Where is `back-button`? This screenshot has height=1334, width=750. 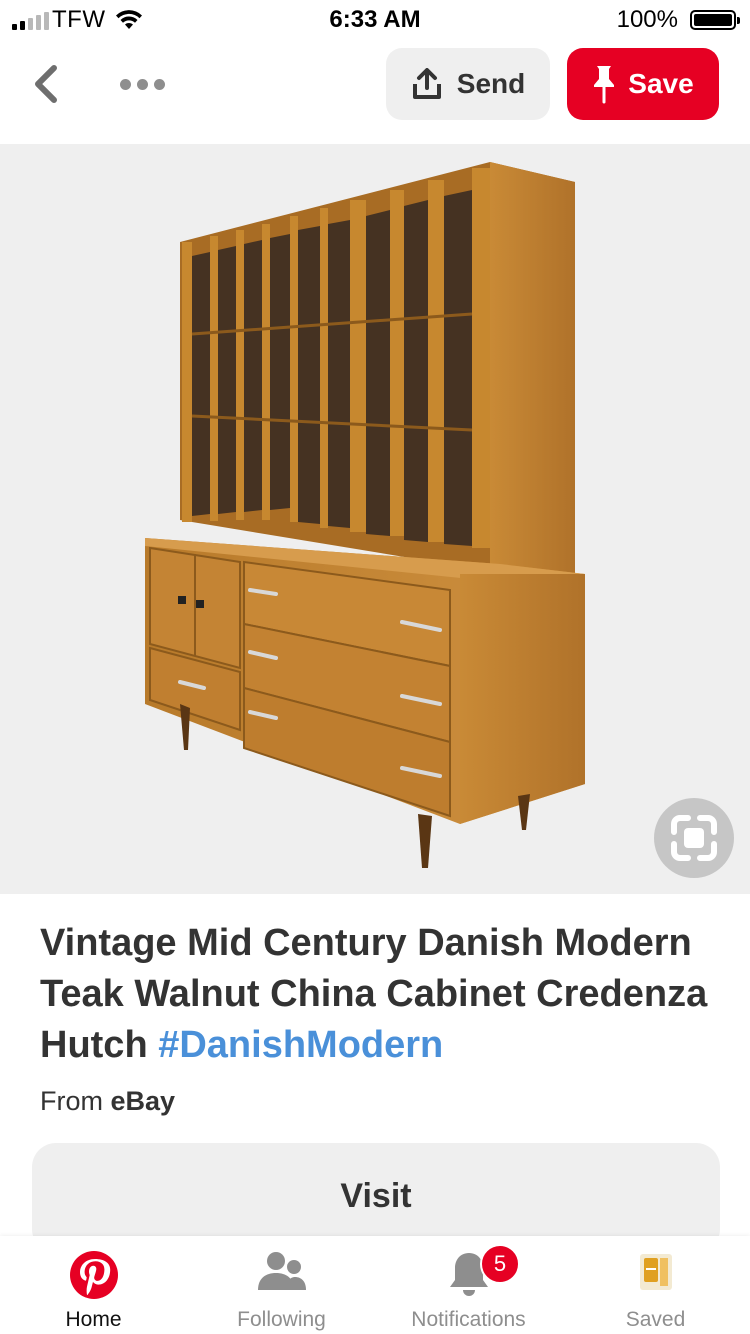 back-button is located at coordinates (46, 84).